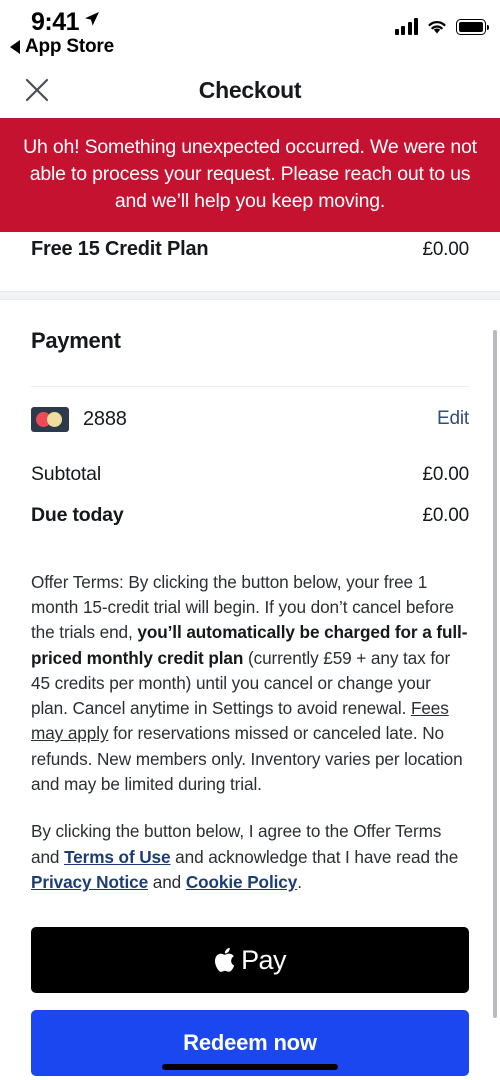 Image resolution: width=500 pixels, height=1080 pixels. I want to click on location-arrow-icon, so click(92, 19).